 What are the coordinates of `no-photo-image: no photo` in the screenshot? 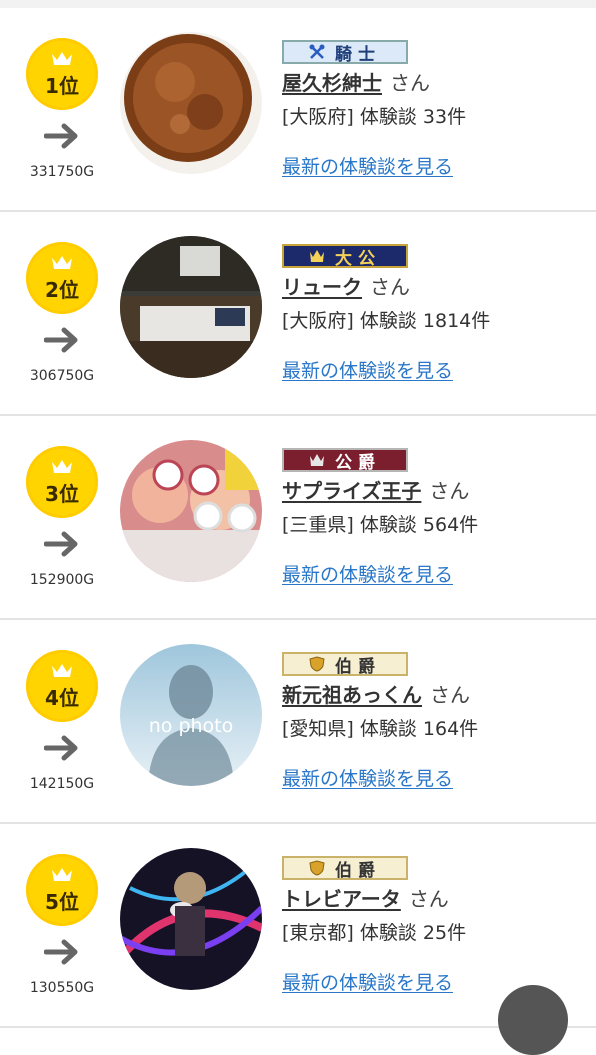 It's located at (191, 715).